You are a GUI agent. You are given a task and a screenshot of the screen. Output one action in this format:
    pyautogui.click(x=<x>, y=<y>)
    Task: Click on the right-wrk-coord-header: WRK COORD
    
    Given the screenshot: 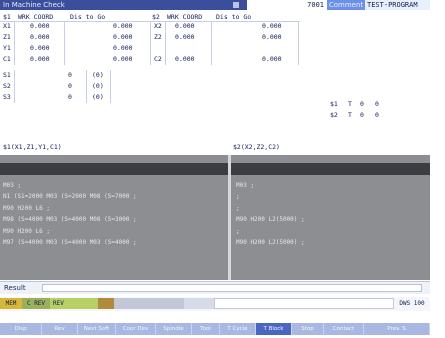 What is the action you would take?
    pyautogui.click(x=185, y=17)
    